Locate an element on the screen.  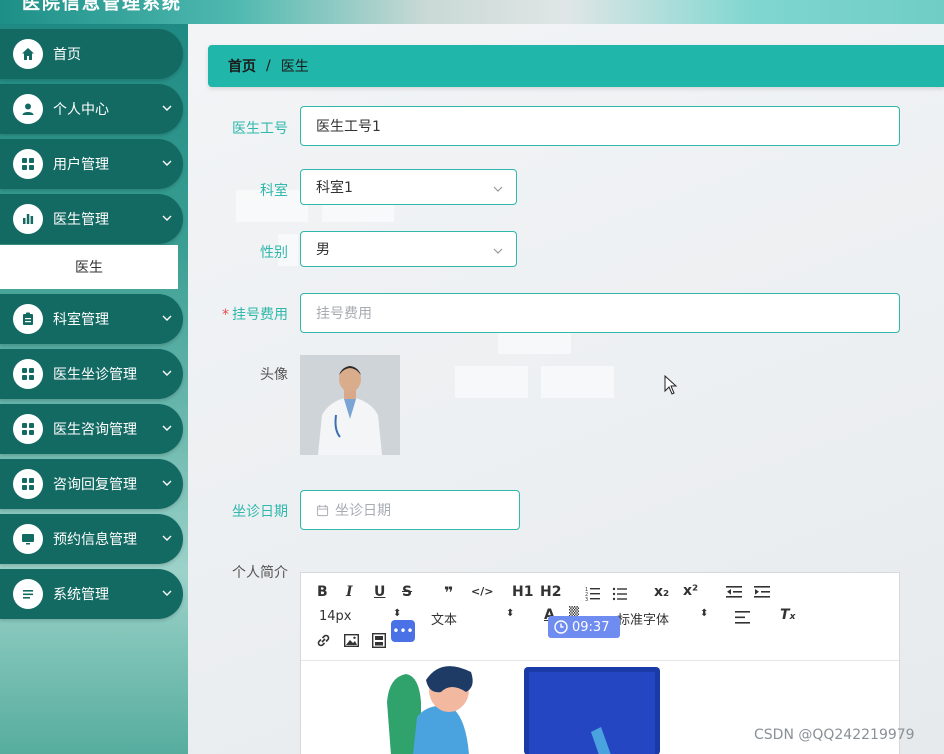
sidebar-item-home: 首页 is located at coordinates (91, 54).